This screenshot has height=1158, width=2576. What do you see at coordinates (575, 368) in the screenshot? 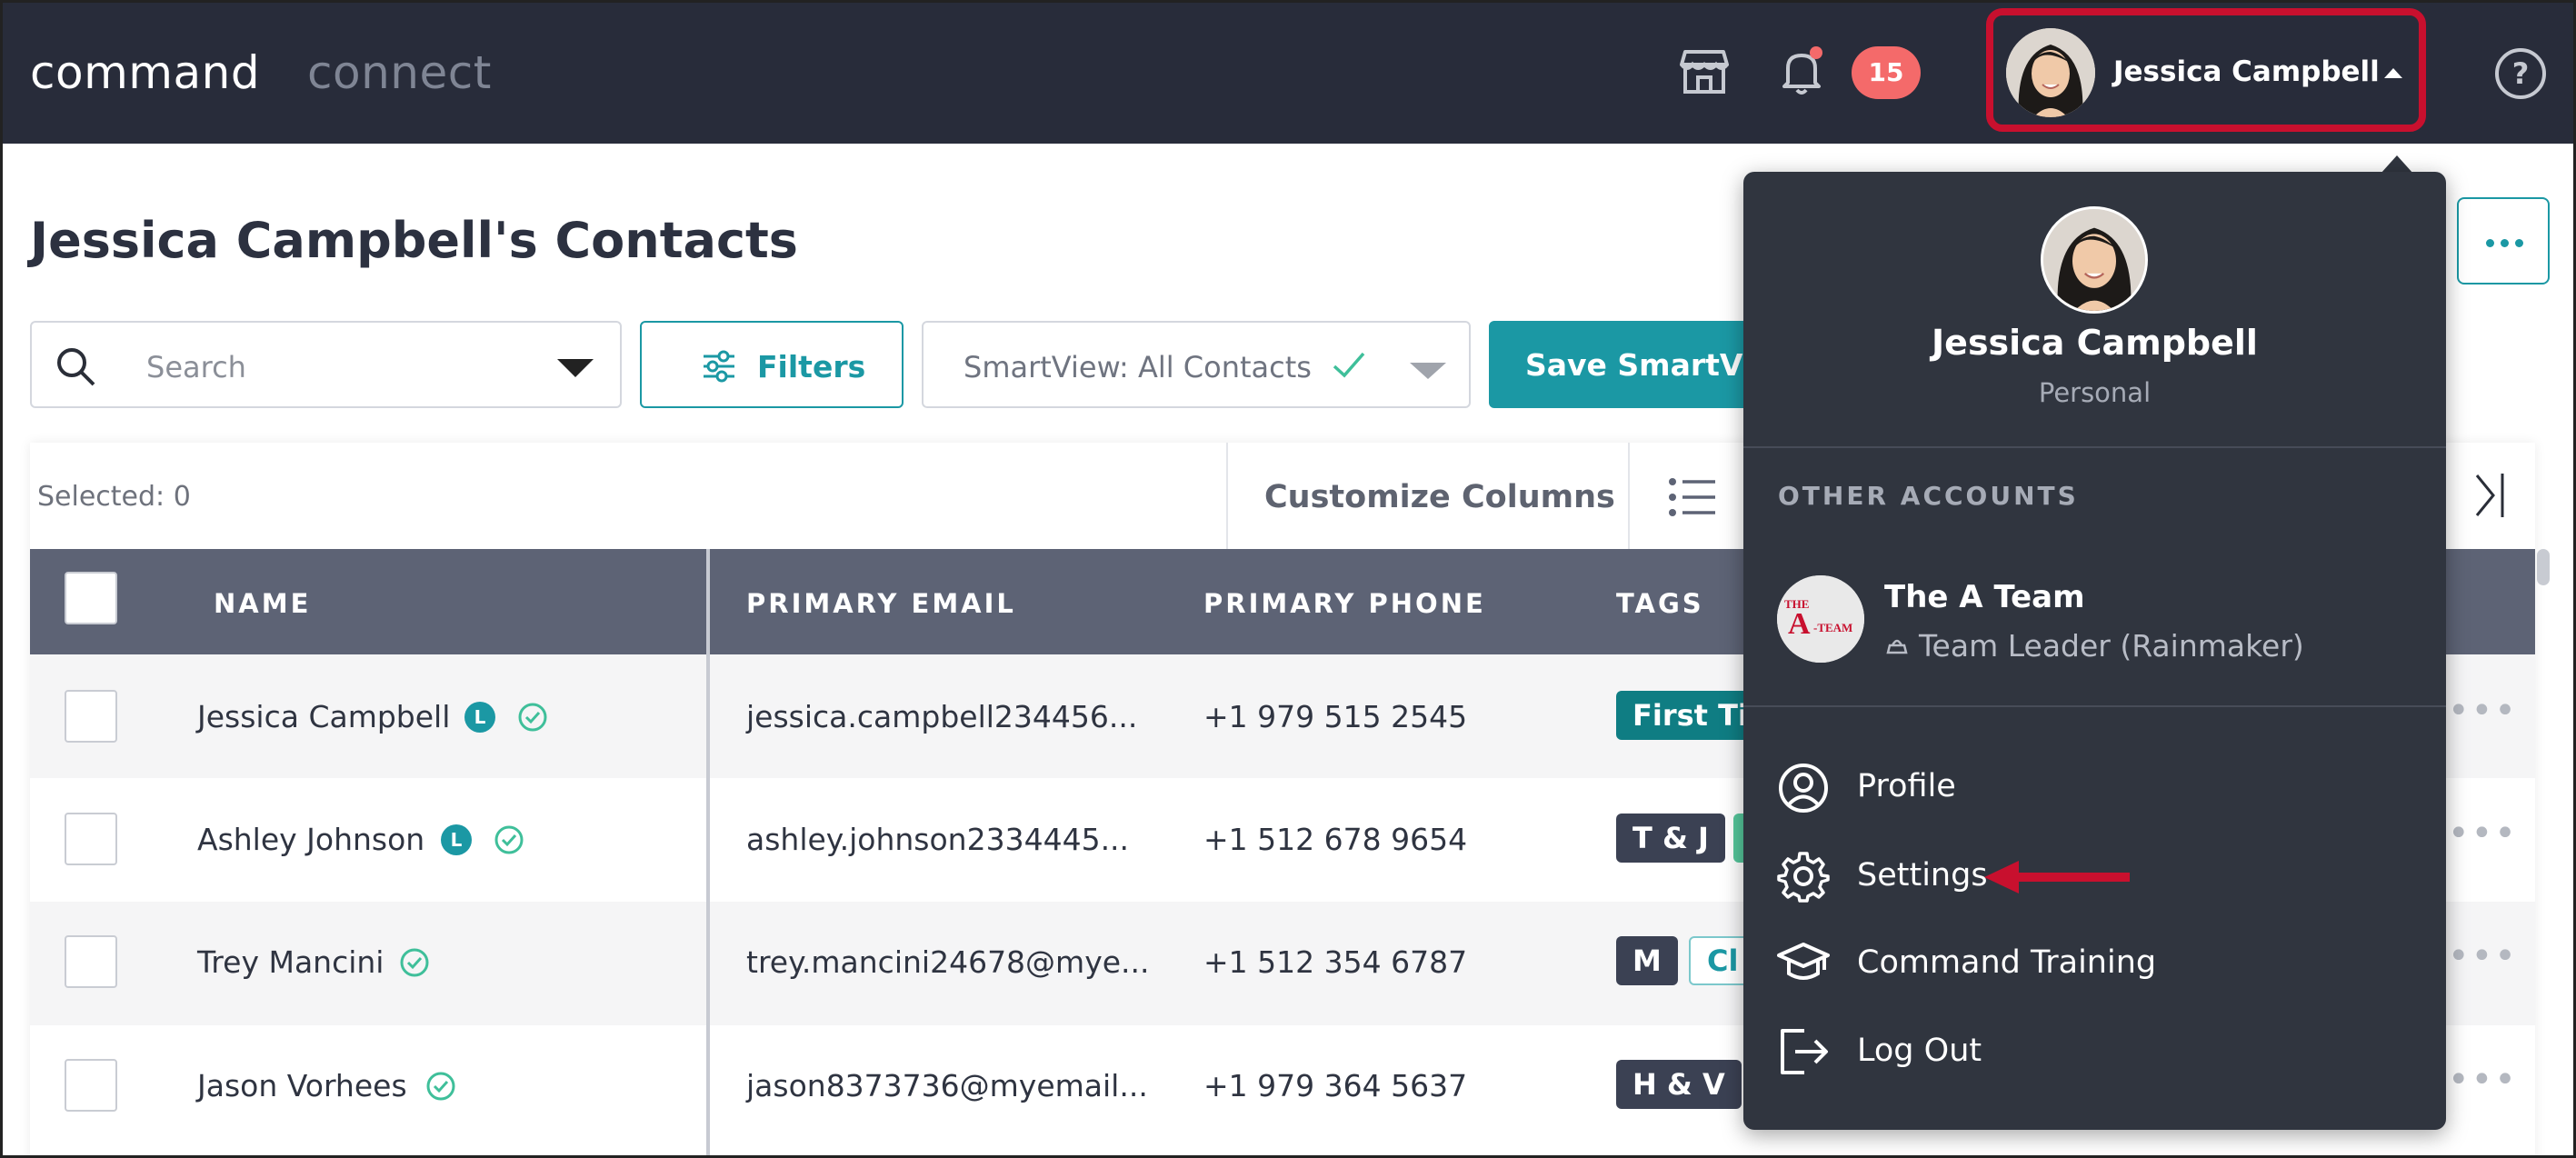
I see `search-dropdown-icon` at bounding box center [575, 368].